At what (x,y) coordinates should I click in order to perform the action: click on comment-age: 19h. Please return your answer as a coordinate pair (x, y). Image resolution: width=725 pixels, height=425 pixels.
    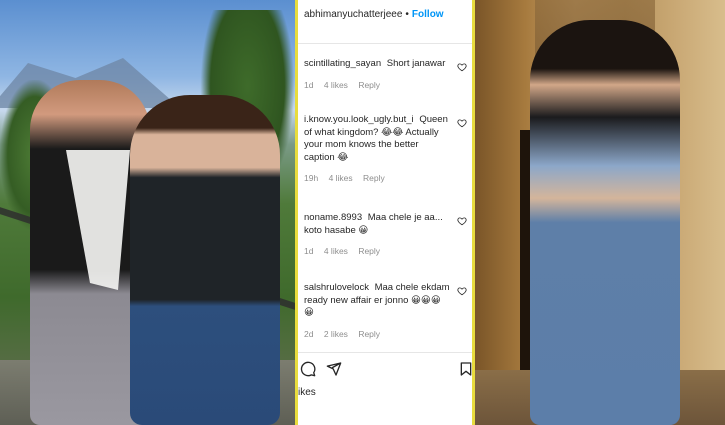
    Looking at the image, I should click on (311, 178).